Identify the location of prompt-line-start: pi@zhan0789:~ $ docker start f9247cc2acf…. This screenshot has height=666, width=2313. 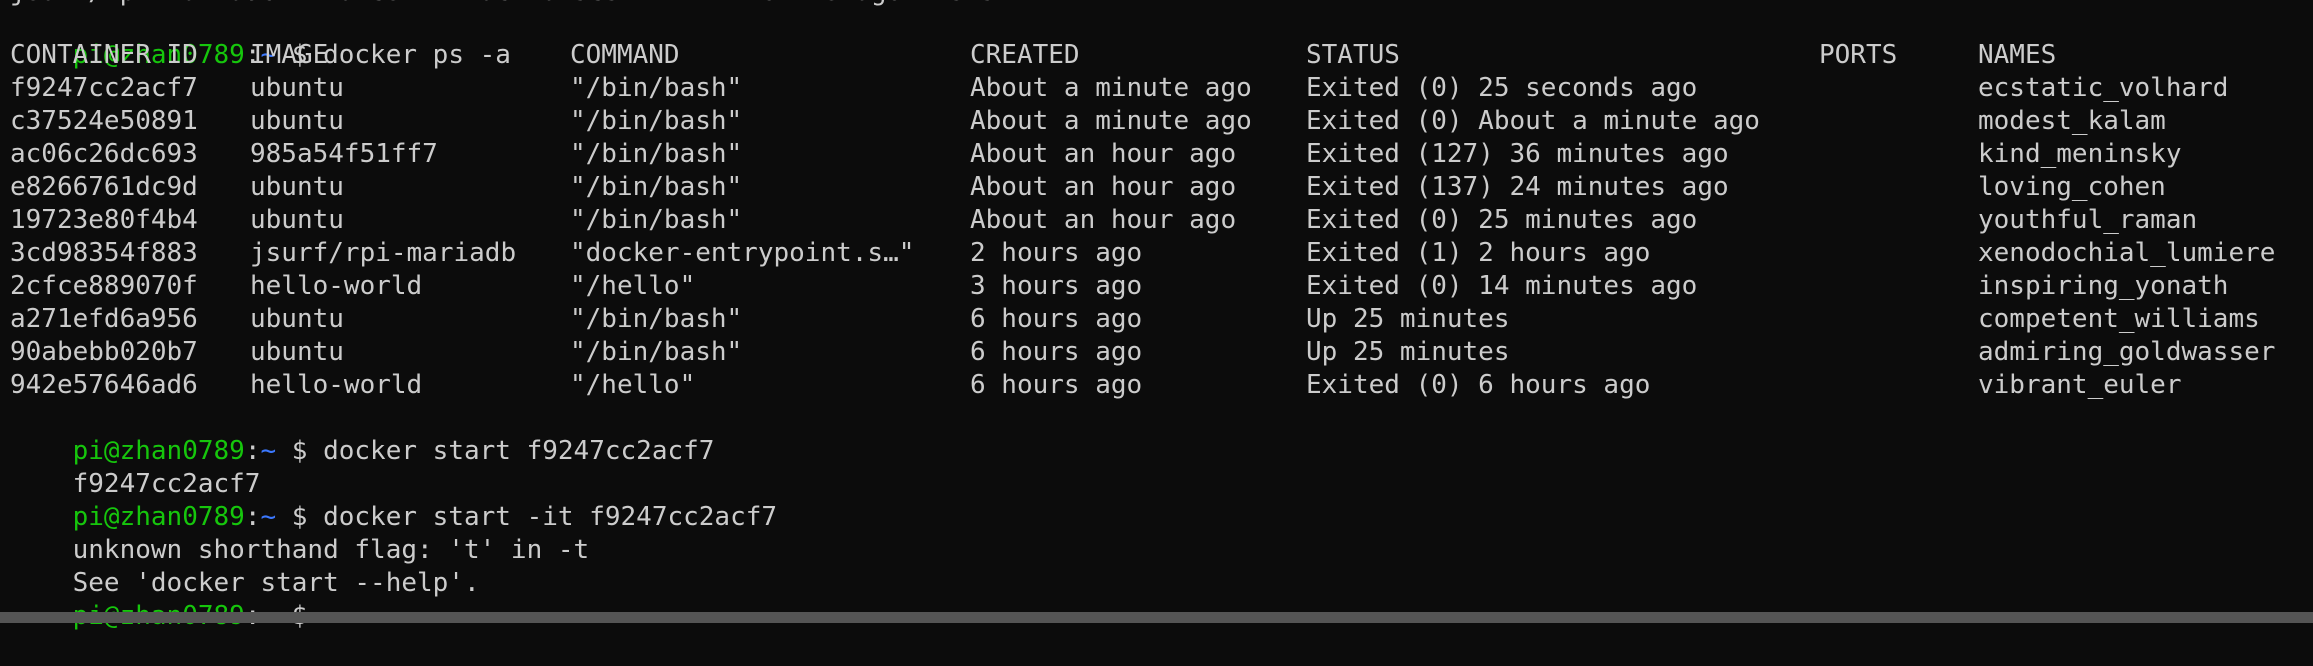
(362, 434).